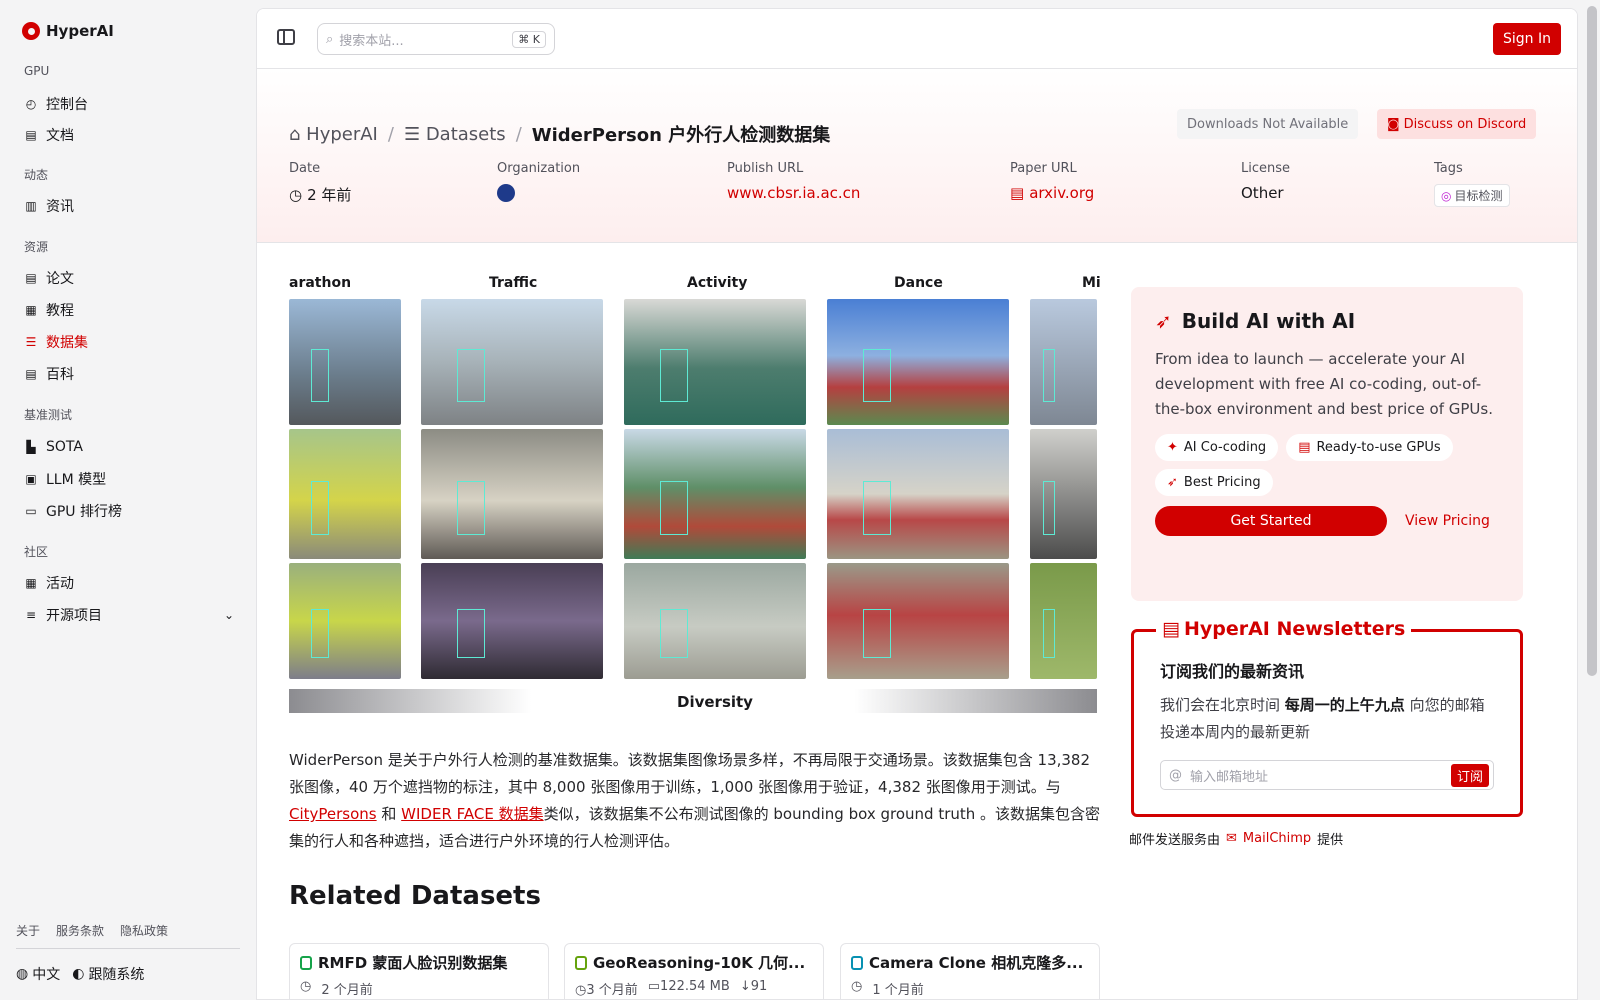  What do you see at coordinates (129, 206) in the screenshot?
I see `sidebar-item-news: ▥ 资讯` at bounding box center [129, 206].